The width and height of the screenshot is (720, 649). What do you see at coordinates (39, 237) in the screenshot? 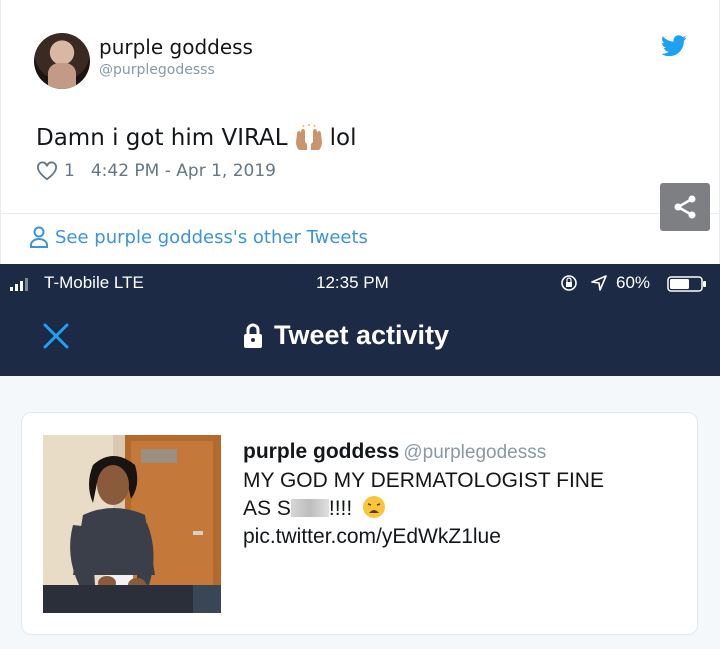
I see `person-icon` at bounding box center [39, 237].